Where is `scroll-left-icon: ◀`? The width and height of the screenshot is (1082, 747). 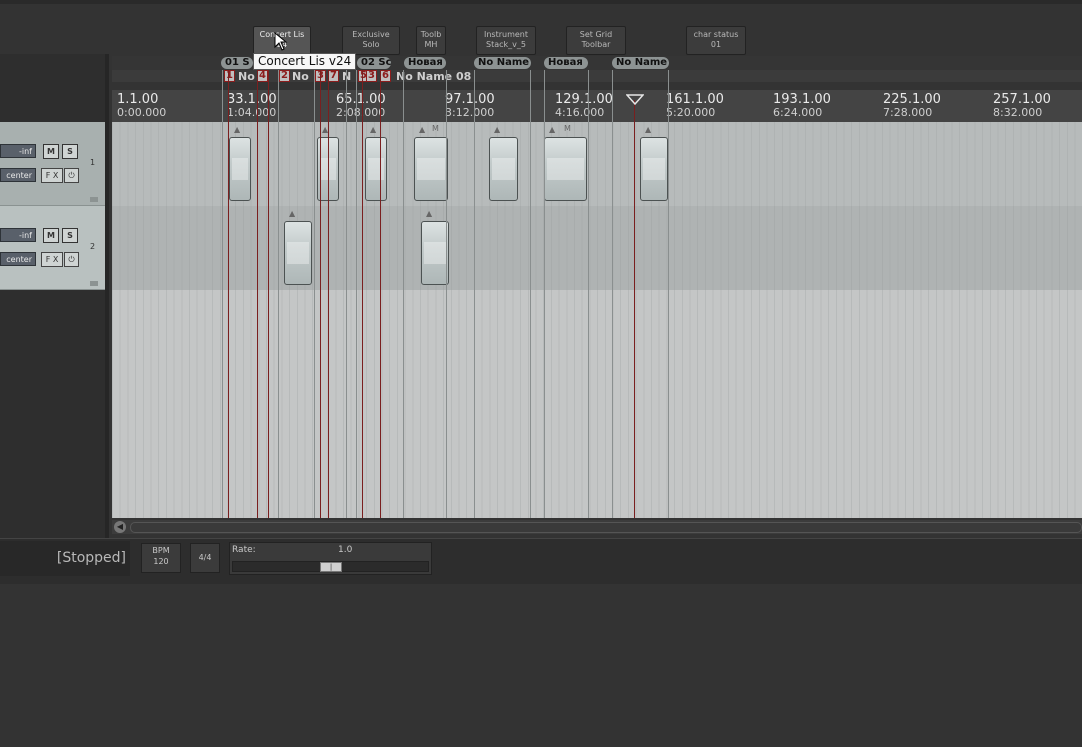 scroll-left-icon: ◀ is located at coordinates (120, 527).